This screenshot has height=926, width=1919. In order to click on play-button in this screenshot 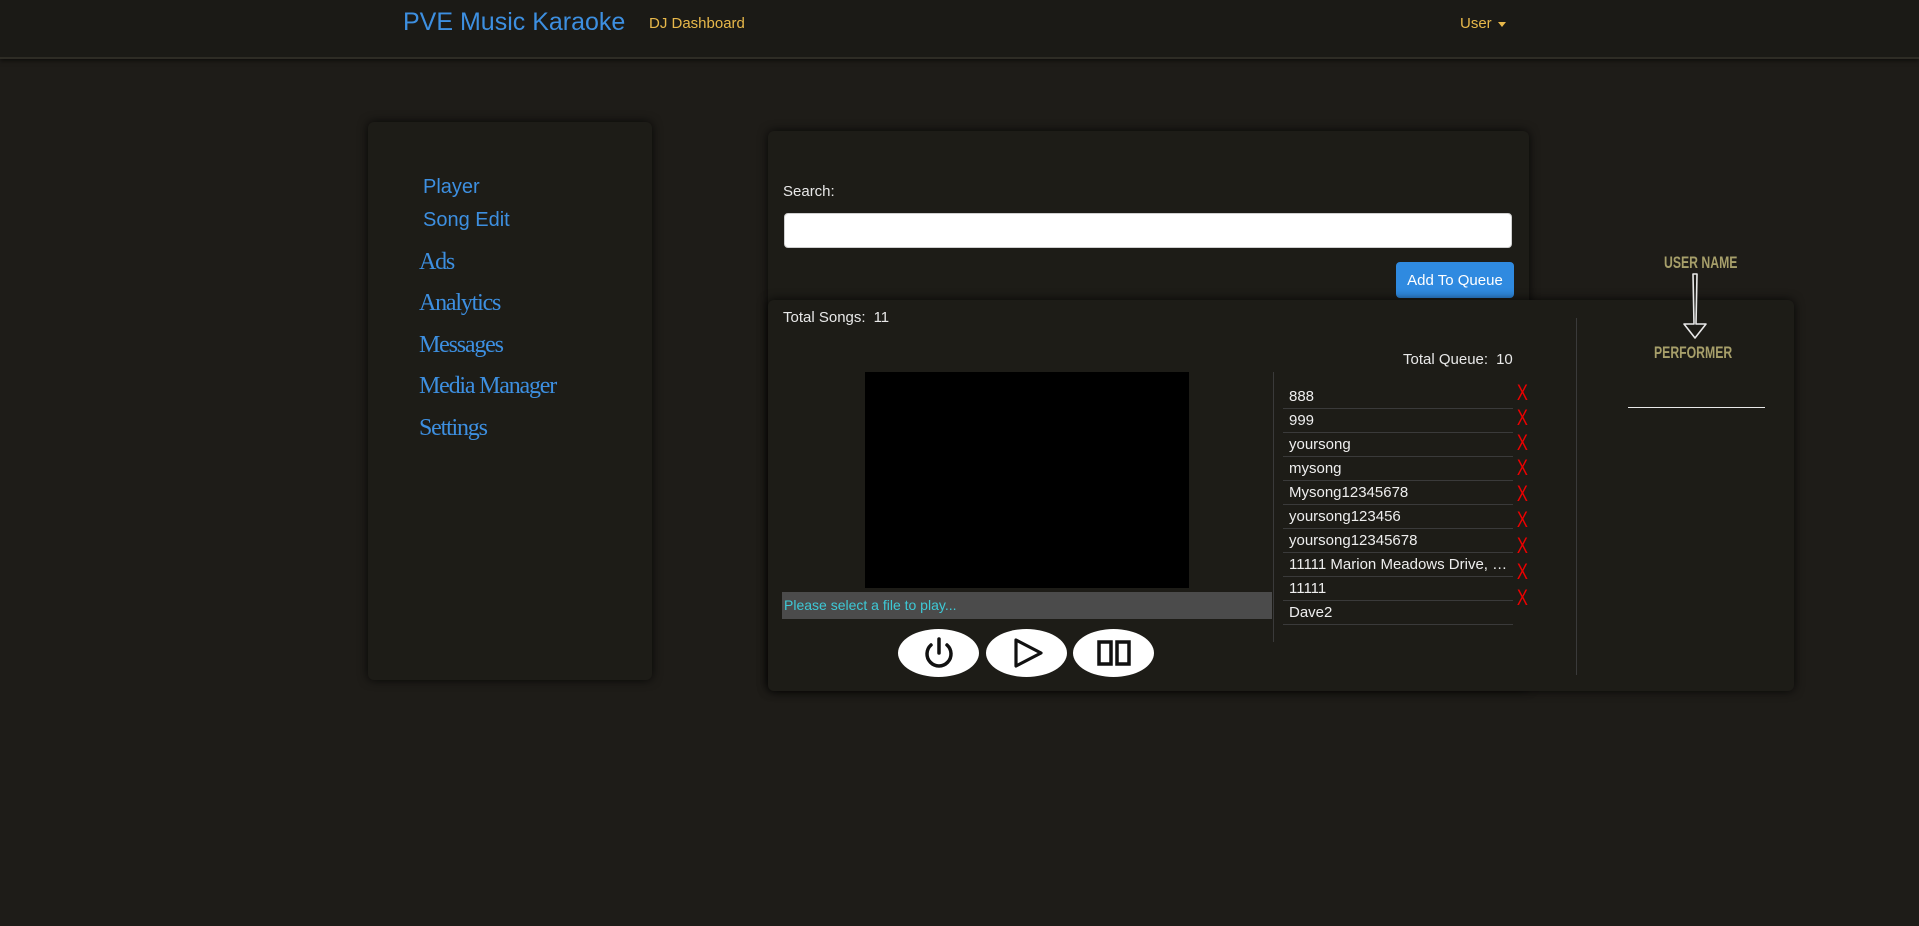, I will do `click(1026, 653)`.